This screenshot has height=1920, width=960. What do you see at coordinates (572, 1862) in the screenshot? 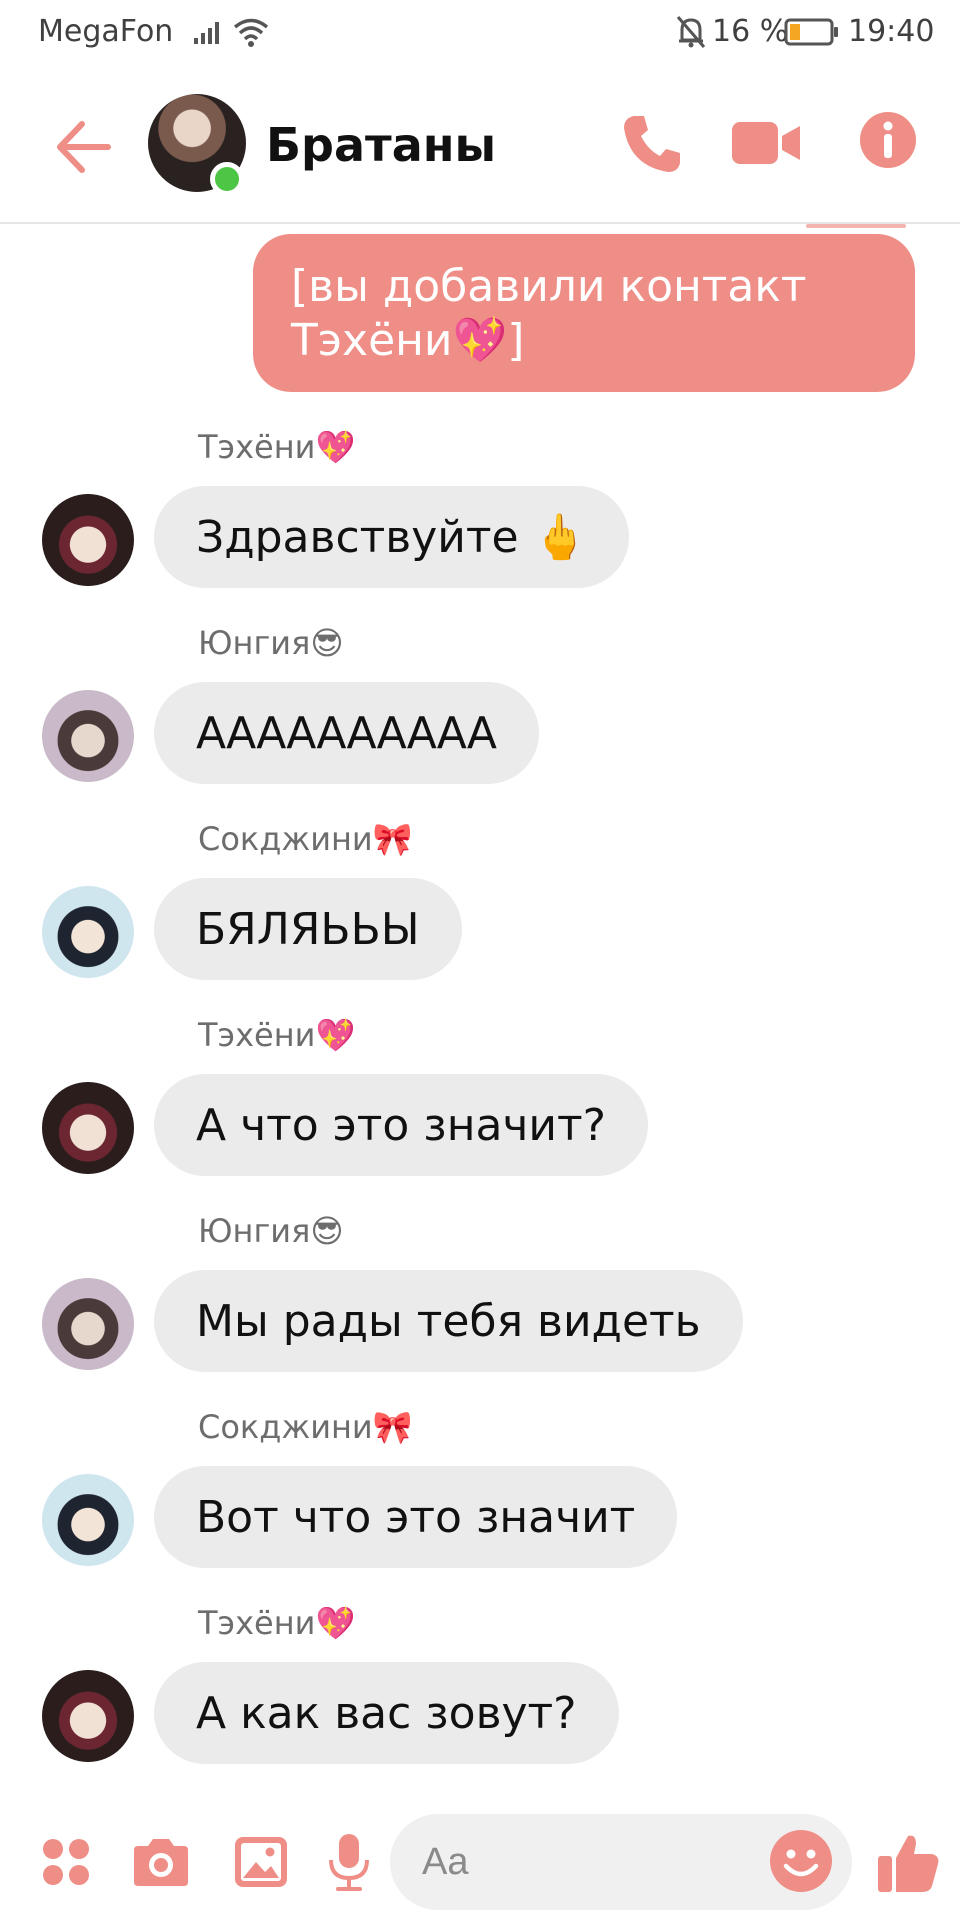
I see `message-input` at bounding box center [572, 1862].